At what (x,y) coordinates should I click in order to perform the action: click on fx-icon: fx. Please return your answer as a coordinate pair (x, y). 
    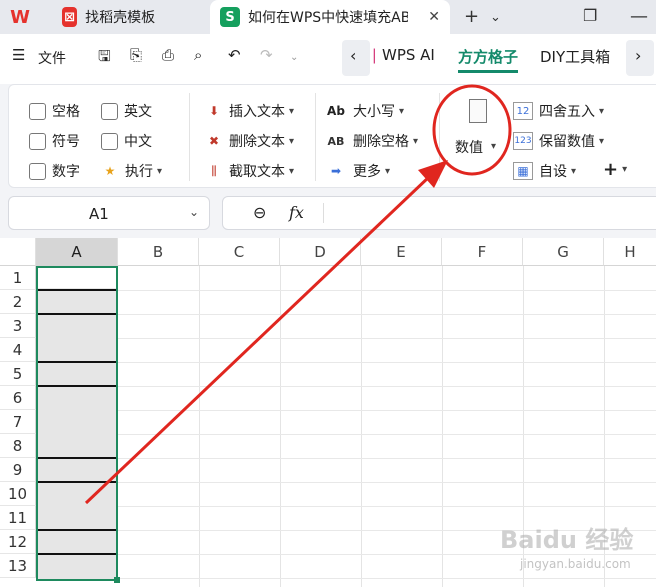
    Looking at the image, I should click on (296, 212).